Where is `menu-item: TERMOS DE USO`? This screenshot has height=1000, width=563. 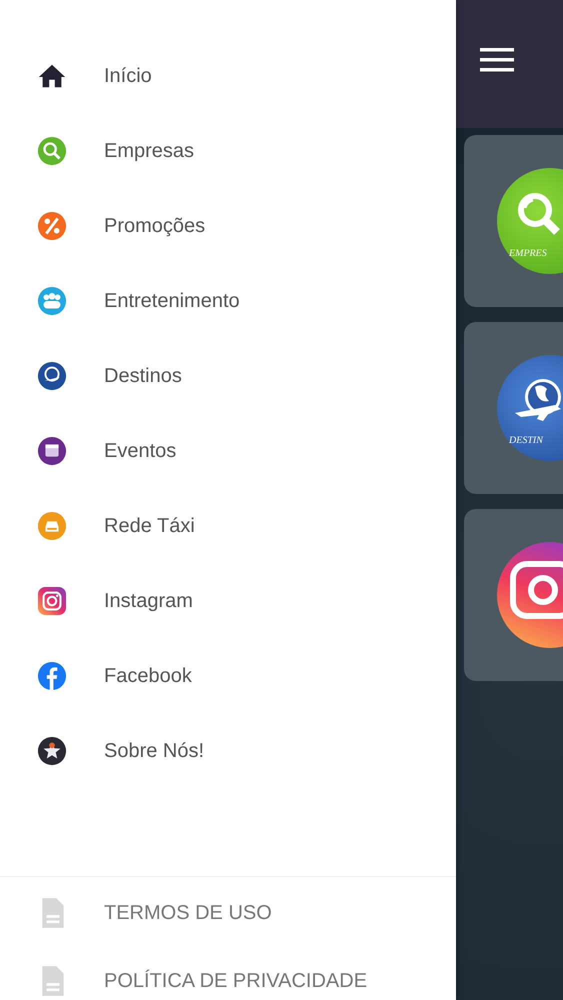
menu-item: TERMOS DE USO is located at coordinates (228, 931).